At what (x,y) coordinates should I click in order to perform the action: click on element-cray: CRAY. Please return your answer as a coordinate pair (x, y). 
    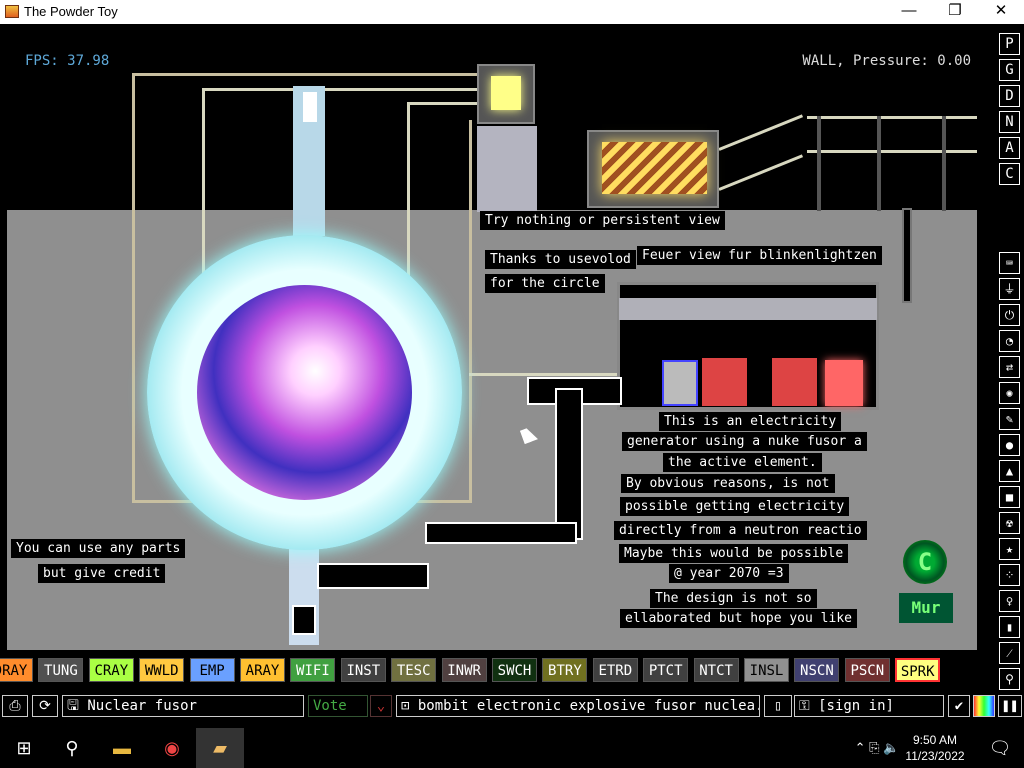
    Looking at the image, I should click on (111, 670).